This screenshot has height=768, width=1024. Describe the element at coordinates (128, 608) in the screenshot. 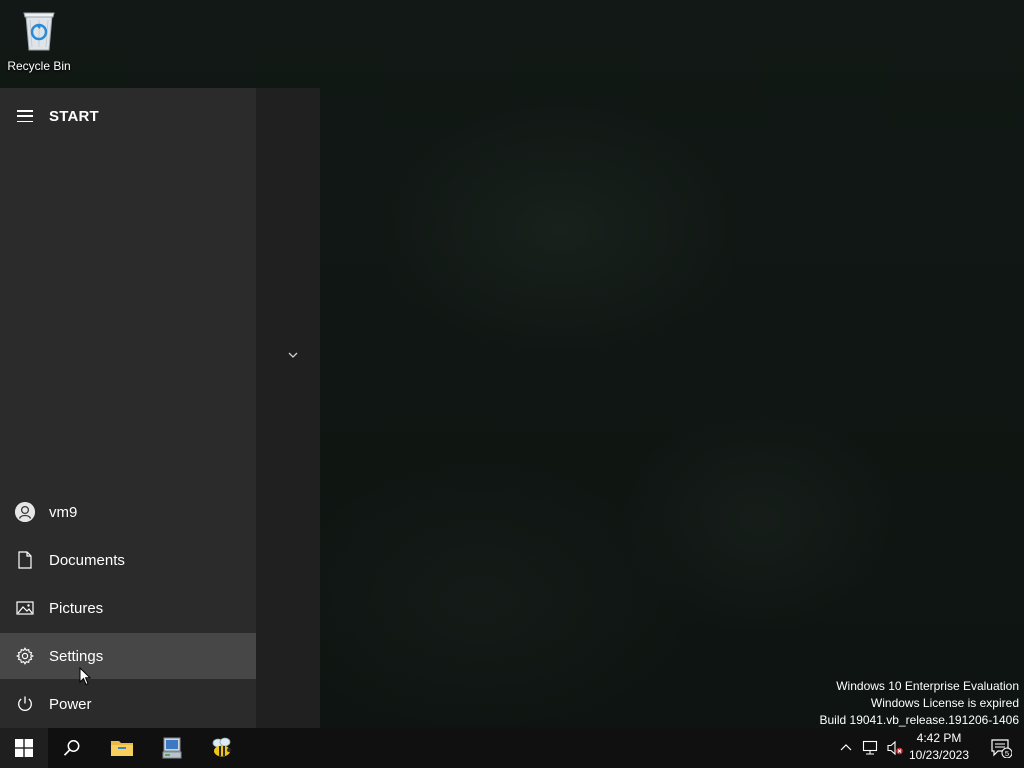

I see `start-item-pictures: Pictures` at that location.